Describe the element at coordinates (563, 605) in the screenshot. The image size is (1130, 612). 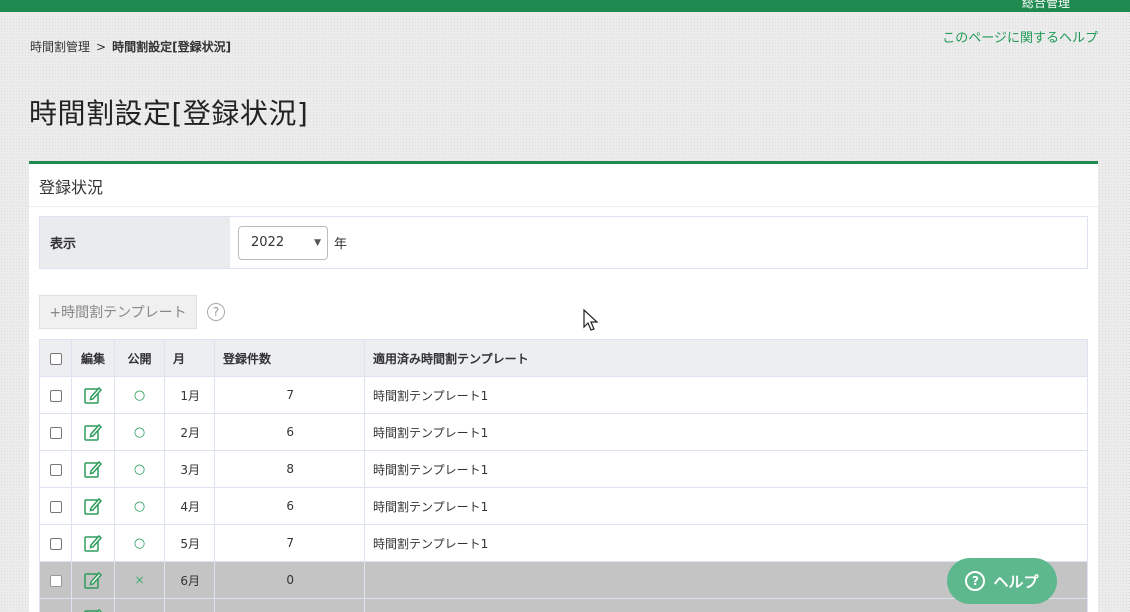
I see `table-row: × 7月 0` at that location.